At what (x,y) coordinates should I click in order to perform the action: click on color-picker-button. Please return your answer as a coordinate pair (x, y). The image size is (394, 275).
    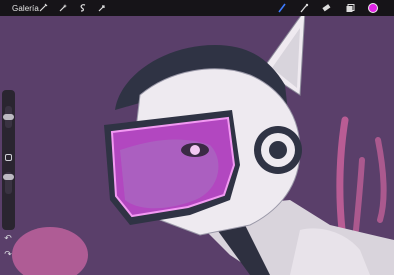
    Looking at the image, I should click on (373, 8).